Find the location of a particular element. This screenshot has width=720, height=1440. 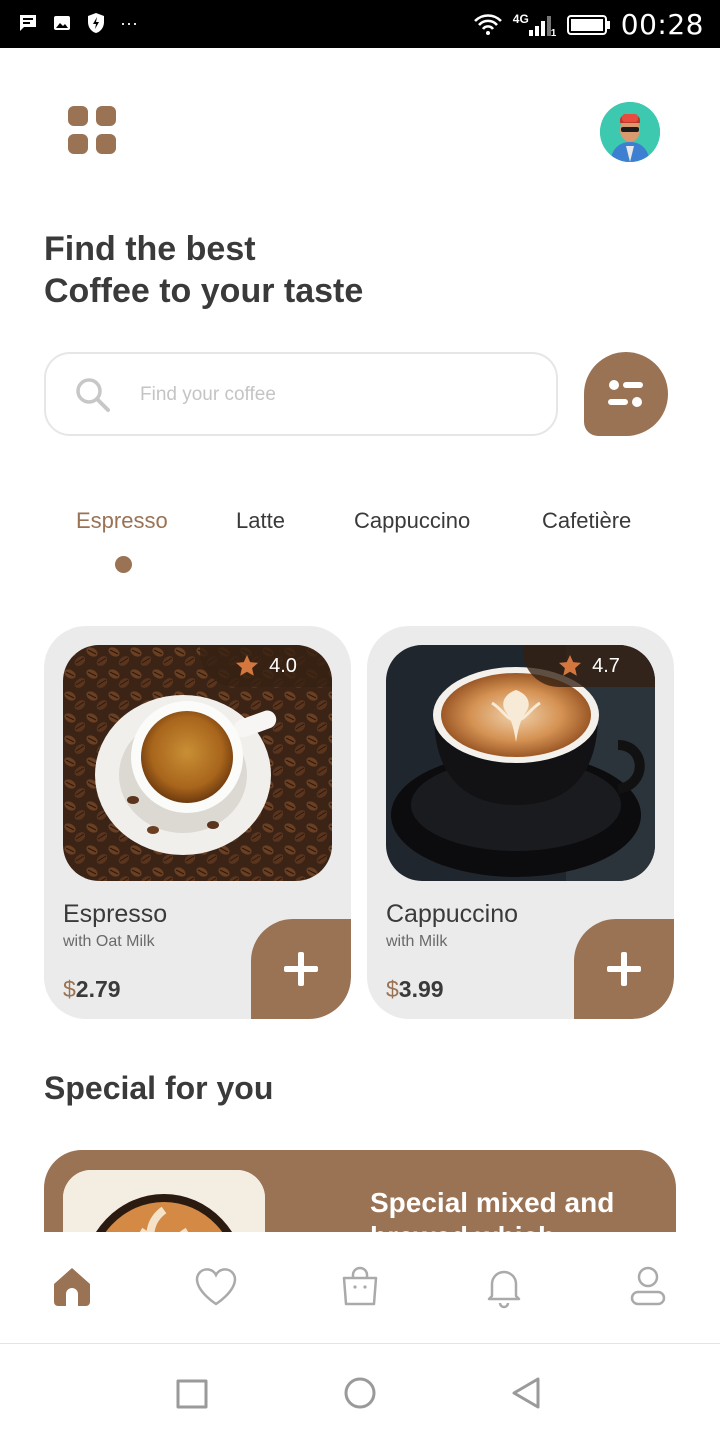

nav-favorites is located at coordinates (216, 1286).